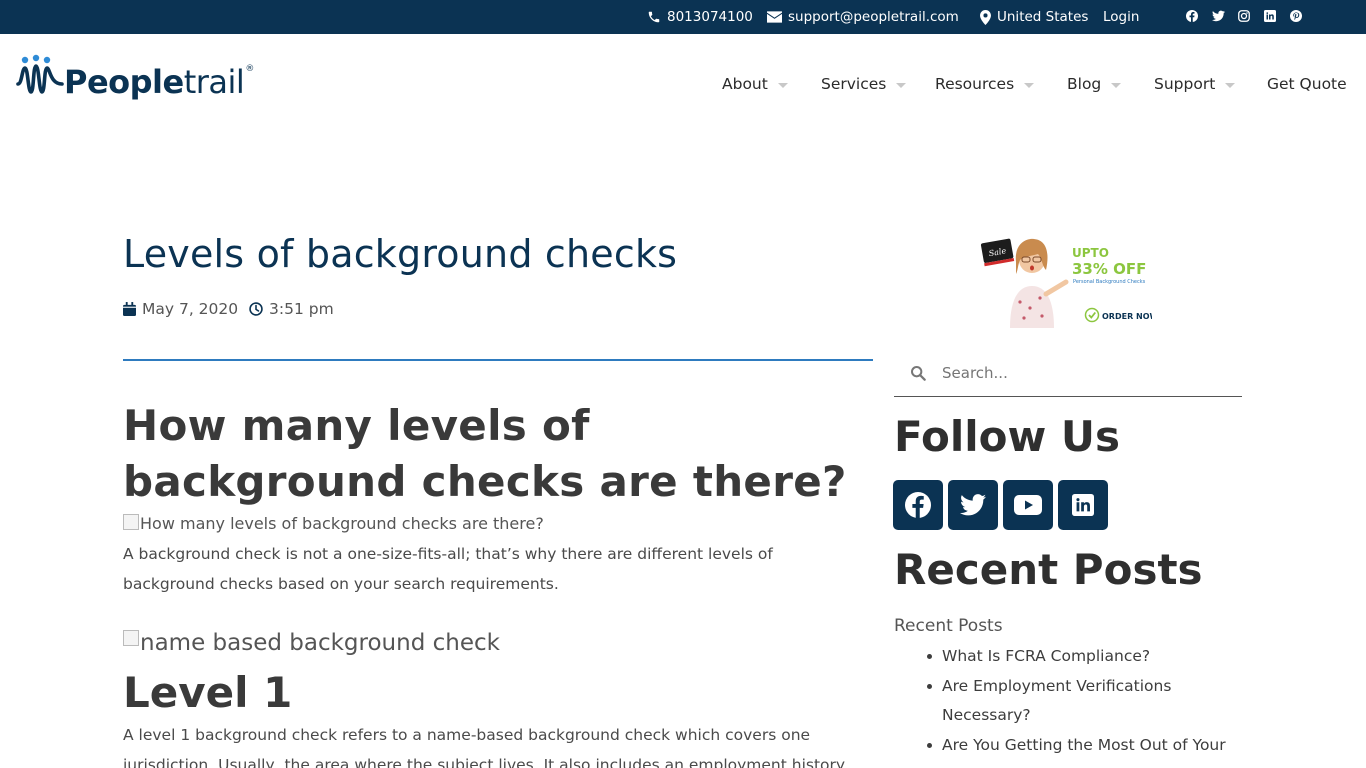  I want to click on registered-mark: ®, so click(250, 69).